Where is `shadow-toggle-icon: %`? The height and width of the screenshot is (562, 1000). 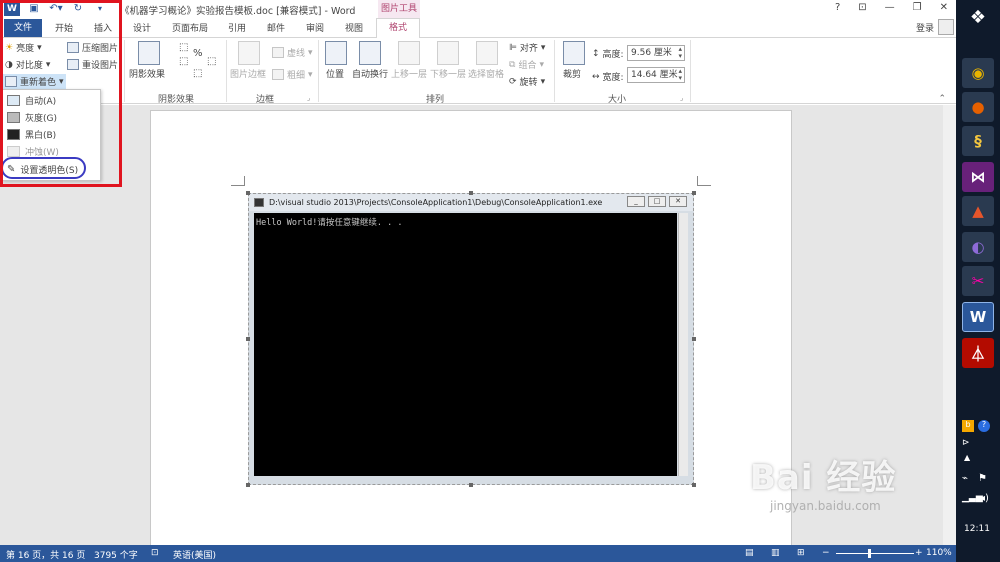
shadow-toggle-icon: % is located at coordinates (198, 53).